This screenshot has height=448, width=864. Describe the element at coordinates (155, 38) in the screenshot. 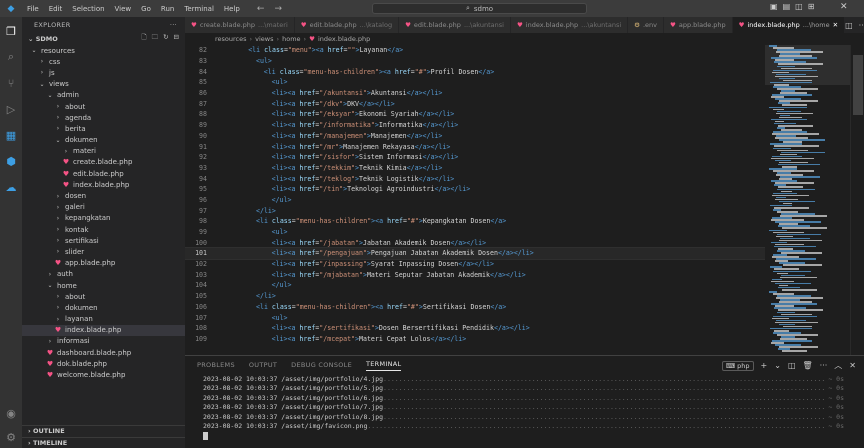

I see `new-folder-icon: 🗀` at that location.